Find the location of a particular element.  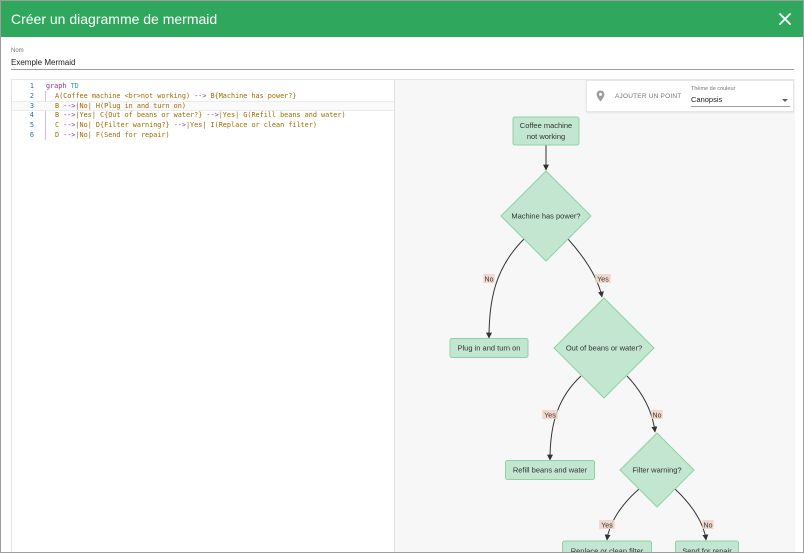

name-input is located at coordinates (402, 63).